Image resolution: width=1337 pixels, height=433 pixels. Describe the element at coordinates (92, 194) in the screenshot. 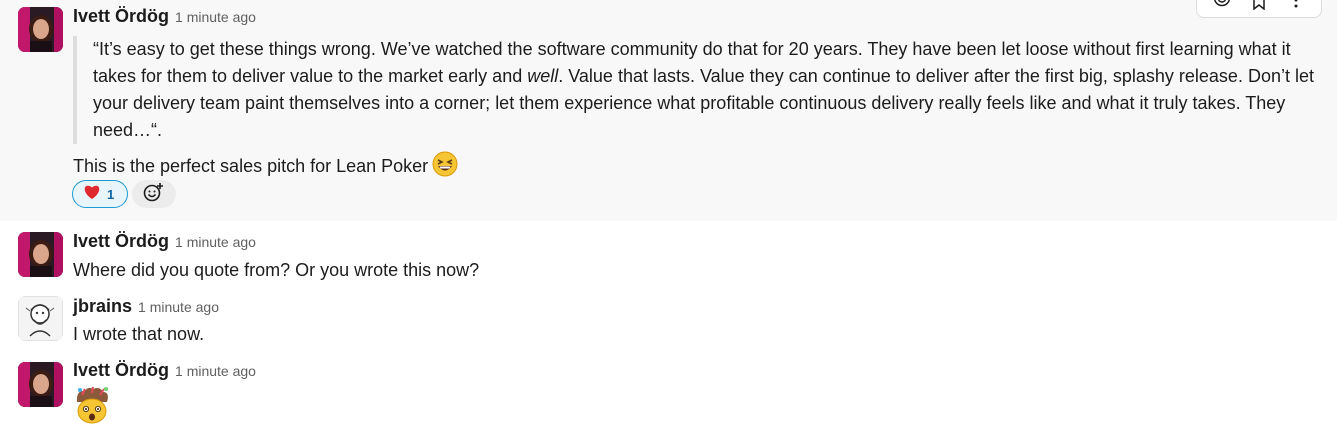

I see `red-heart-icon` at that location.